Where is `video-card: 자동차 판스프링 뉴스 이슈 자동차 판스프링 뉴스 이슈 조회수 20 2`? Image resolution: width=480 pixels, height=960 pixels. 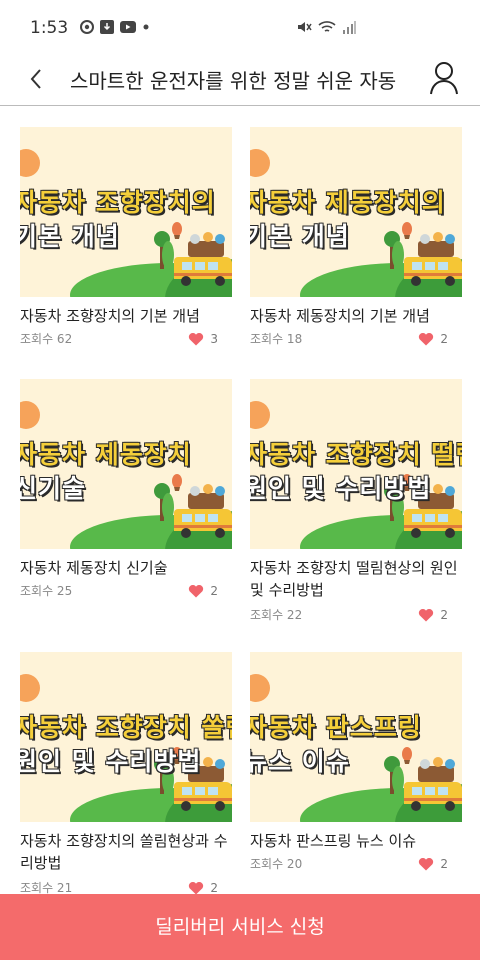
video-card: 자동차 판스프링 뉴스 이슈 자동차 판스프링 뉴스 이슈 조회수 20 2 is located at coordinates (356, 767).